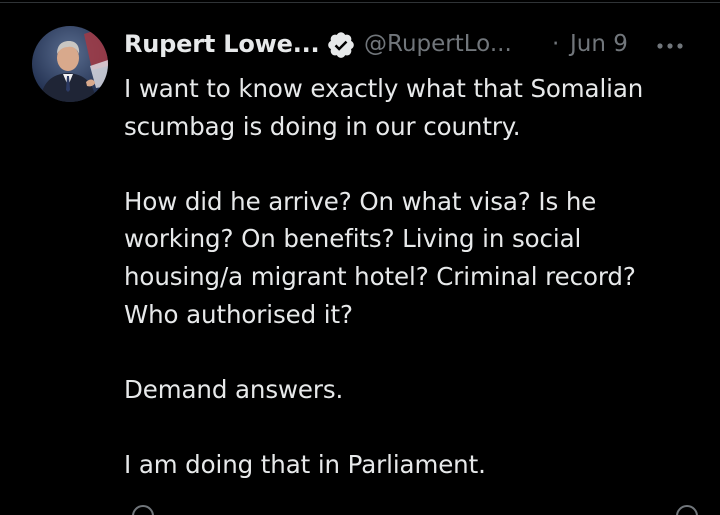  I want to click on paragraph: Demand answers., so click(414, 390).